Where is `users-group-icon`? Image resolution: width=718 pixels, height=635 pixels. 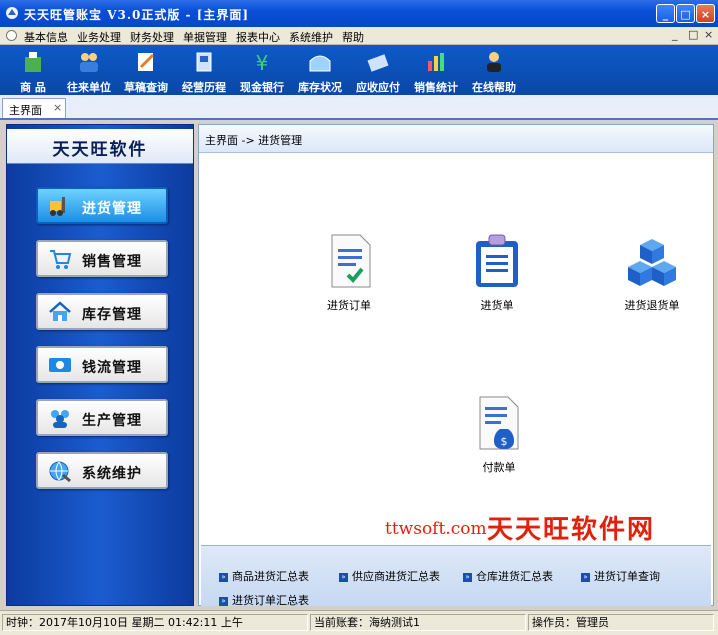
users-group-icon is located at coordinates (60, 419).